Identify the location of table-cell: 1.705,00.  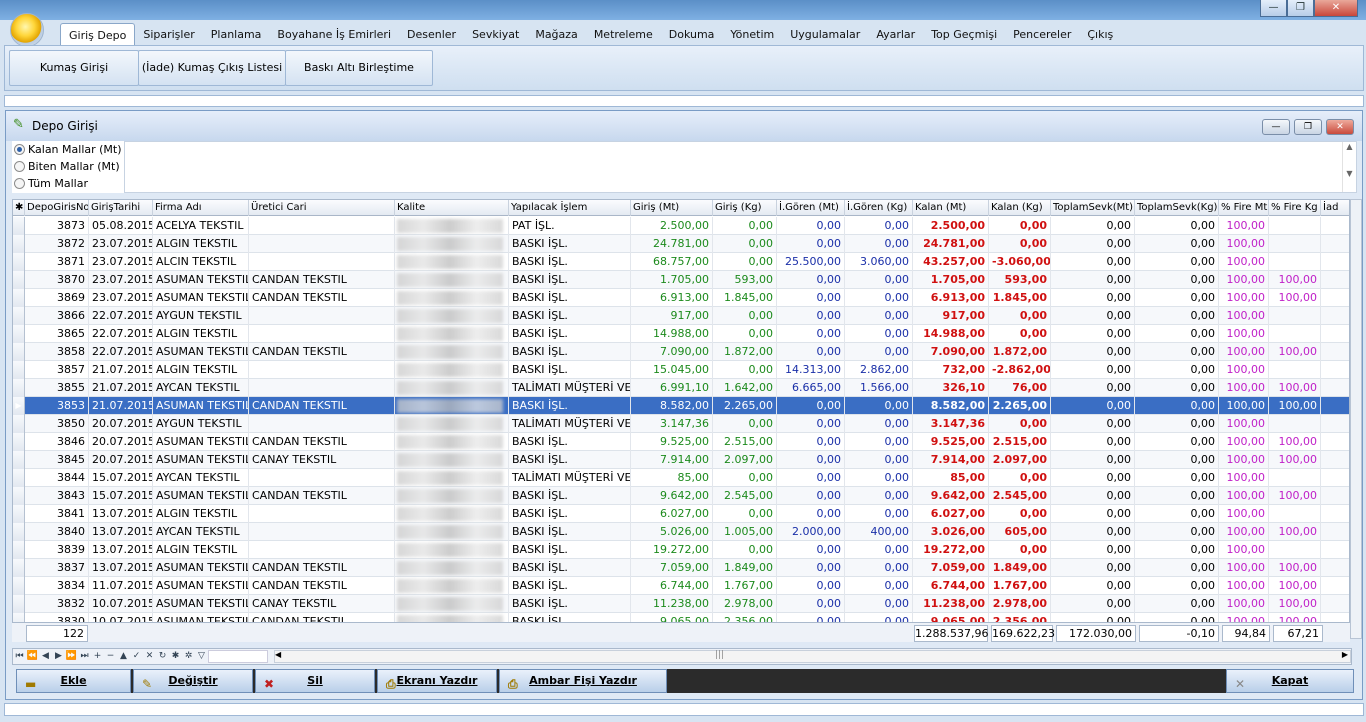
(672, 280).